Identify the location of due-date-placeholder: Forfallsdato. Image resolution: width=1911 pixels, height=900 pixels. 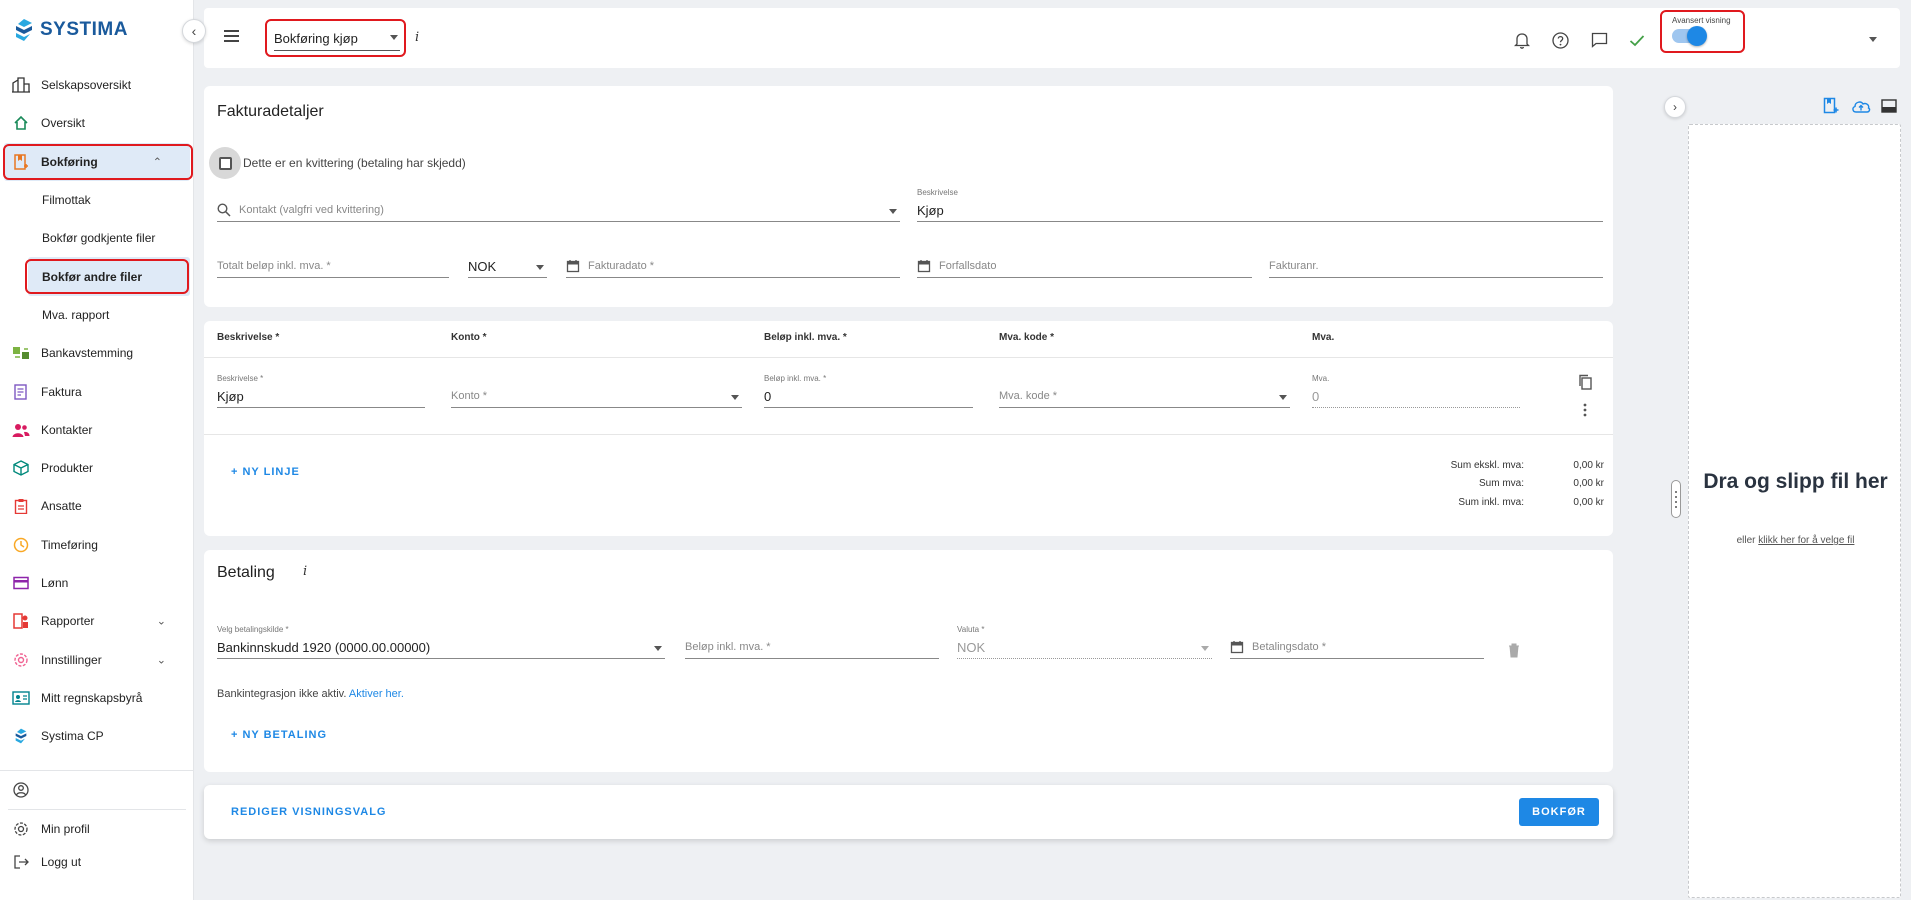
(968, 266).